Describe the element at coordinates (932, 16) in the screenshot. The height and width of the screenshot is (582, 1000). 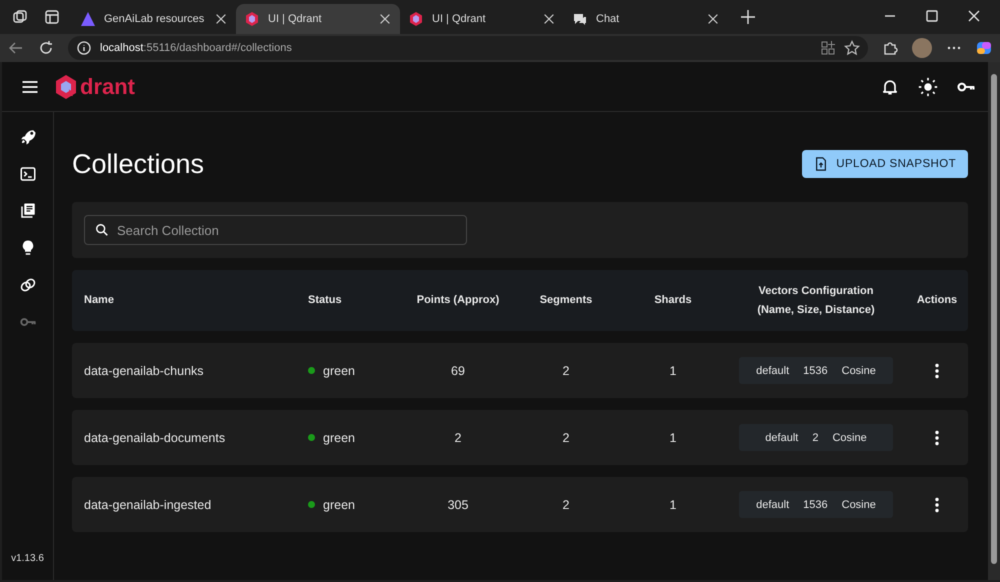
I see `maximize-icon` at that location.